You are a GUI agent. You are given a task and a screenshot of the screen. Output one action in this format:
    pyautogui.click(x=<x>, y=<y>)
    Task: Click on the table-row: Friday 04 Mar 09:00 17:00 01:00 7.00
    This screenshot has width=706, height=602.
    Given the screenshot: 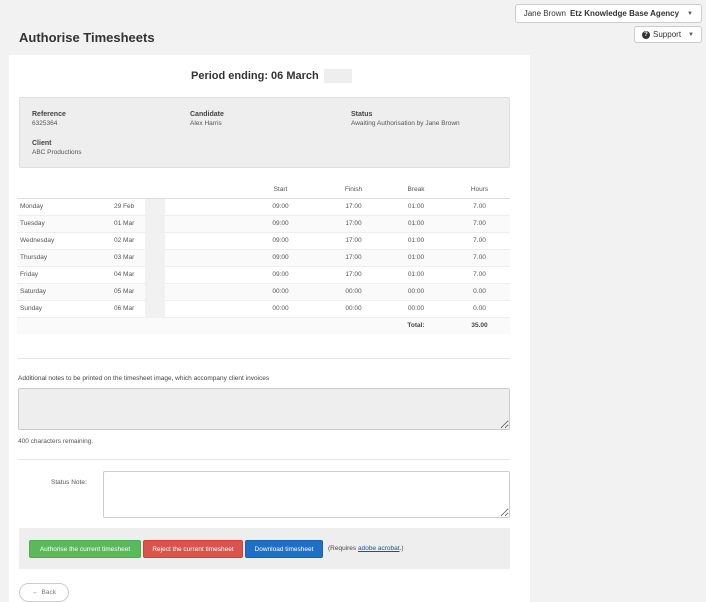 What is the action you would take?
    pyautogui.click(x=263, y=275)
    